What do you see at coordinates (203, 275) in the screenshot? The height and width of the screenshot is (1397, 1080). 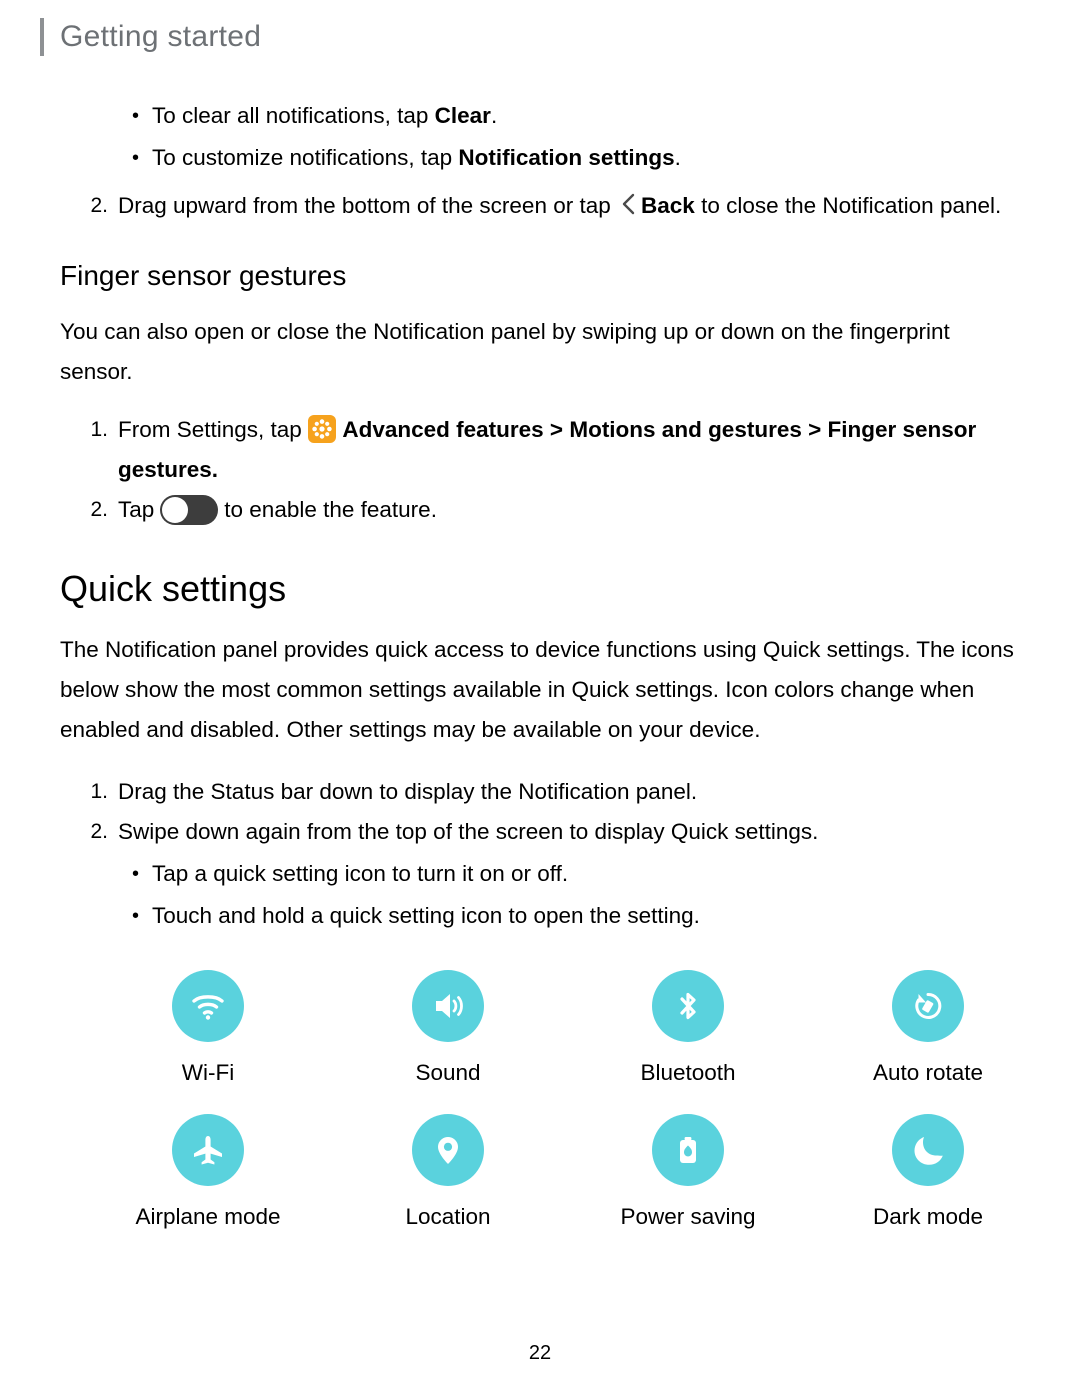 I see `section-heading-finger-sensor: Finger sensor gestures` at bounding box center [203, 275].